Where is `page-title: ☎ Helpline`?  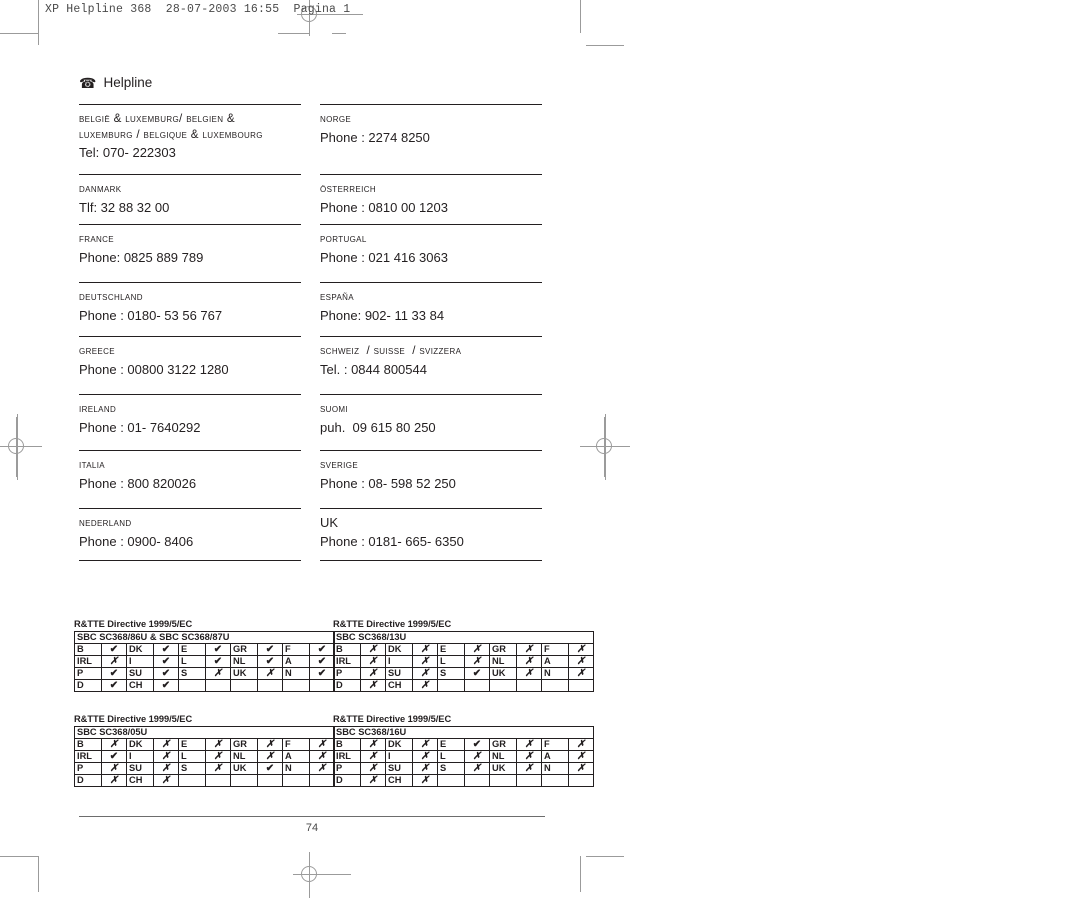
page-title: ☎ Helpline is located at coordinates (115, 82).